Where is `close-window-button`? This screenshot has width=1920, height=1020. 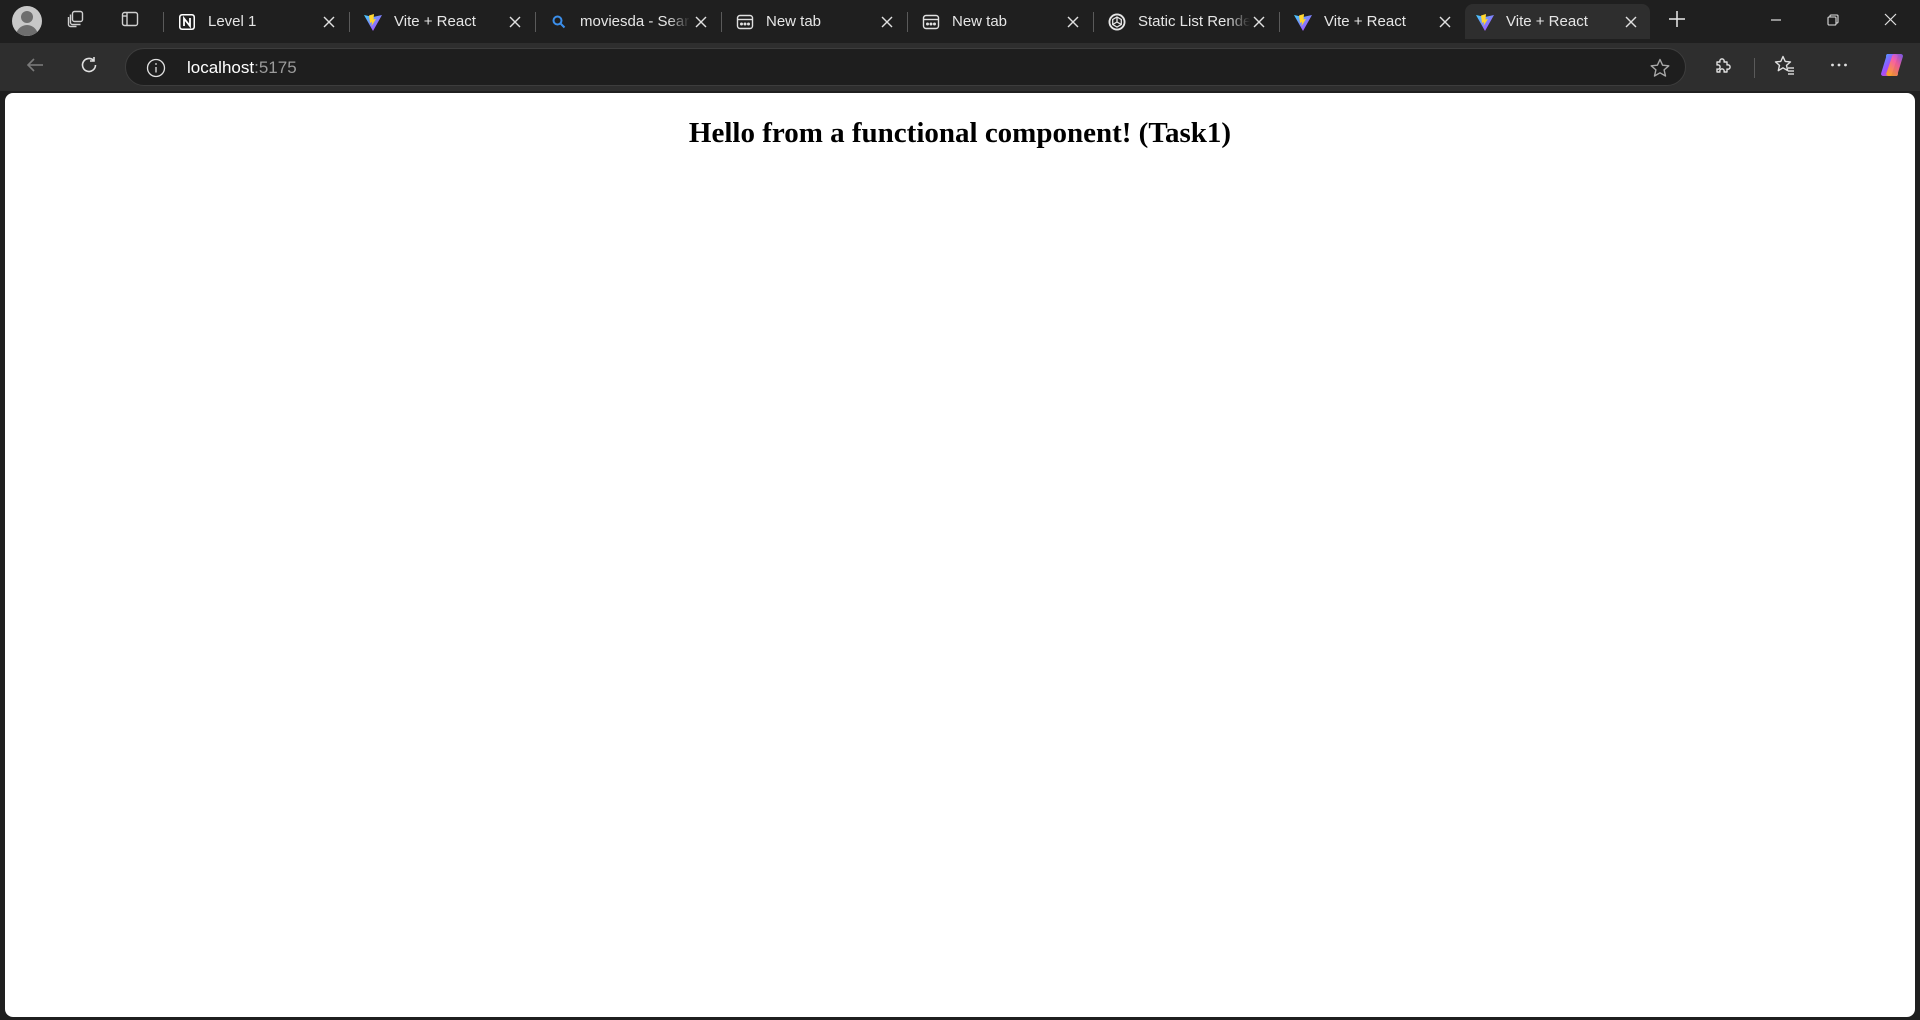
close-window-button is located at coordinates (1890, 21).